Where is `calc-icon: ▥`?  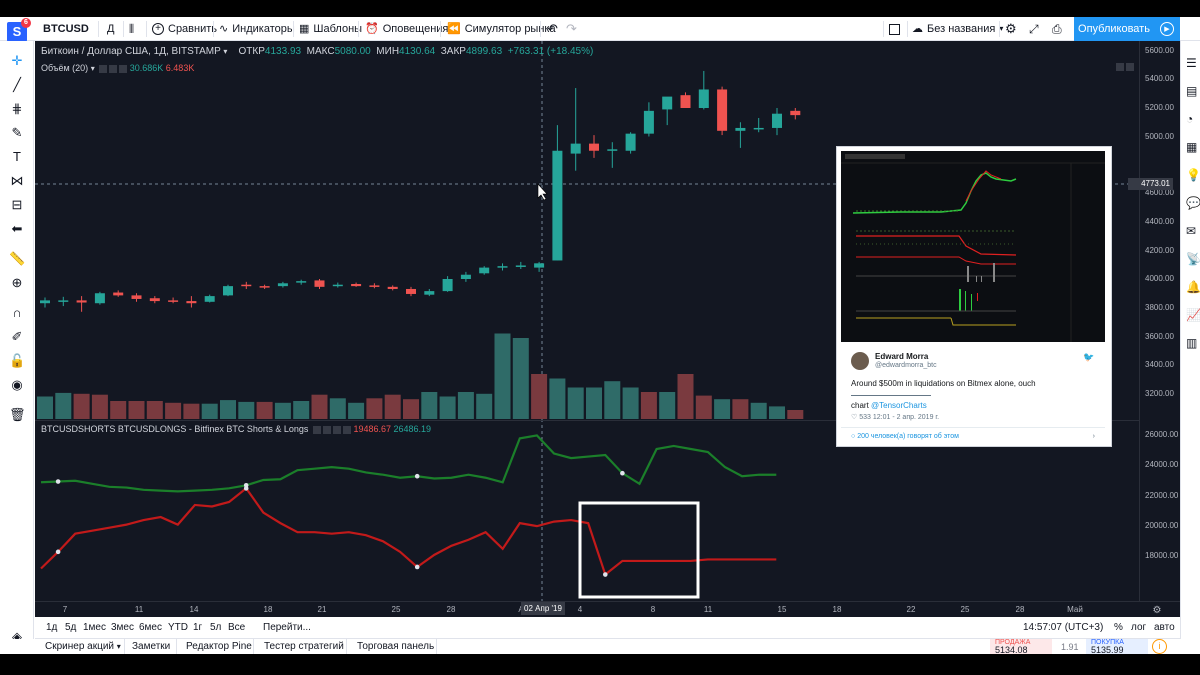 calc-icon: ▥ is located at coordinates (1193, 343).